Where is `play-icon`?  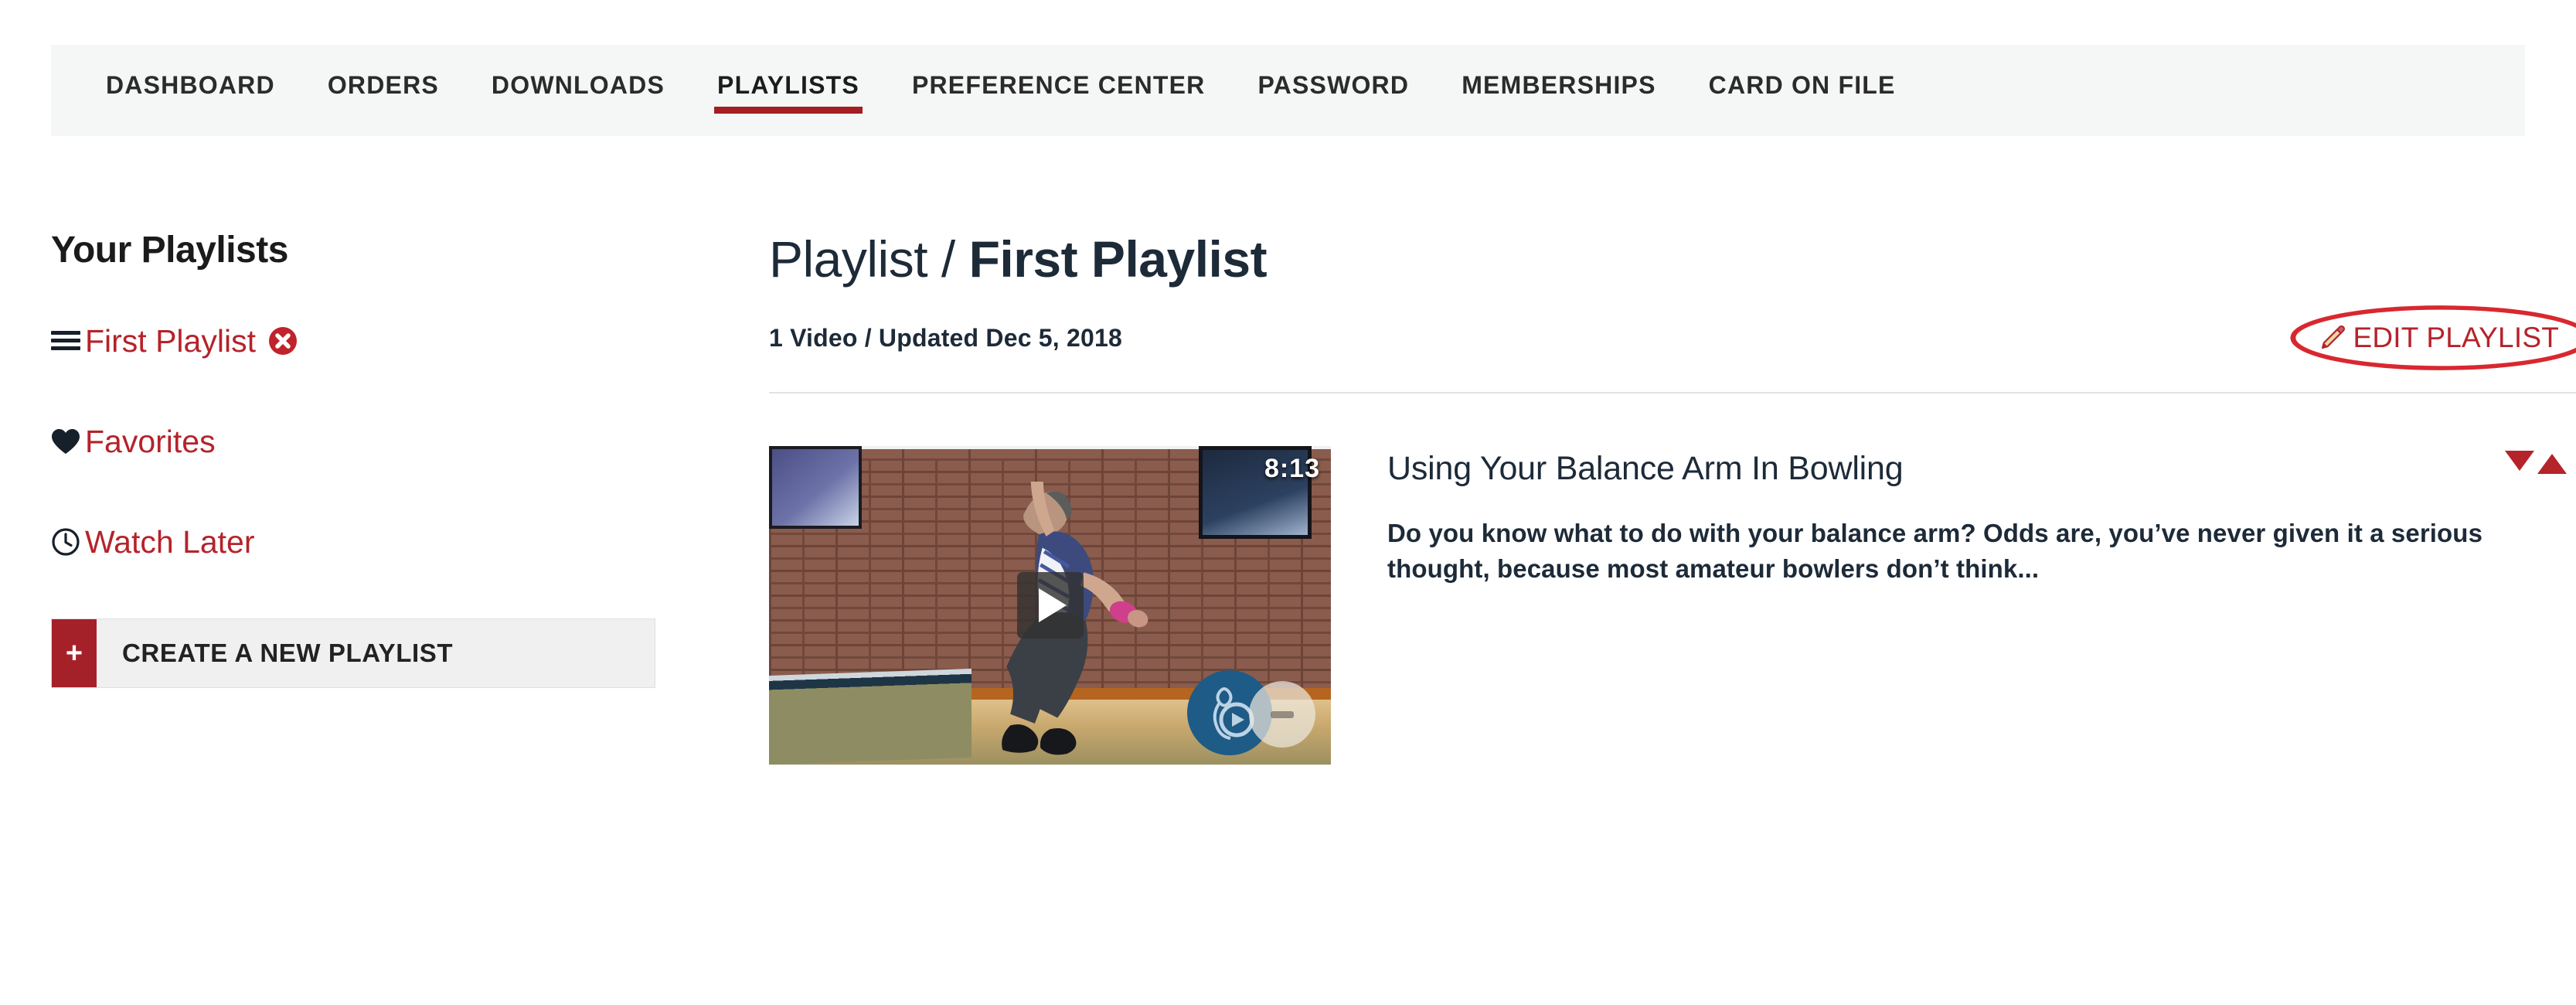
play-icon is located at coordinates (1053, 606).